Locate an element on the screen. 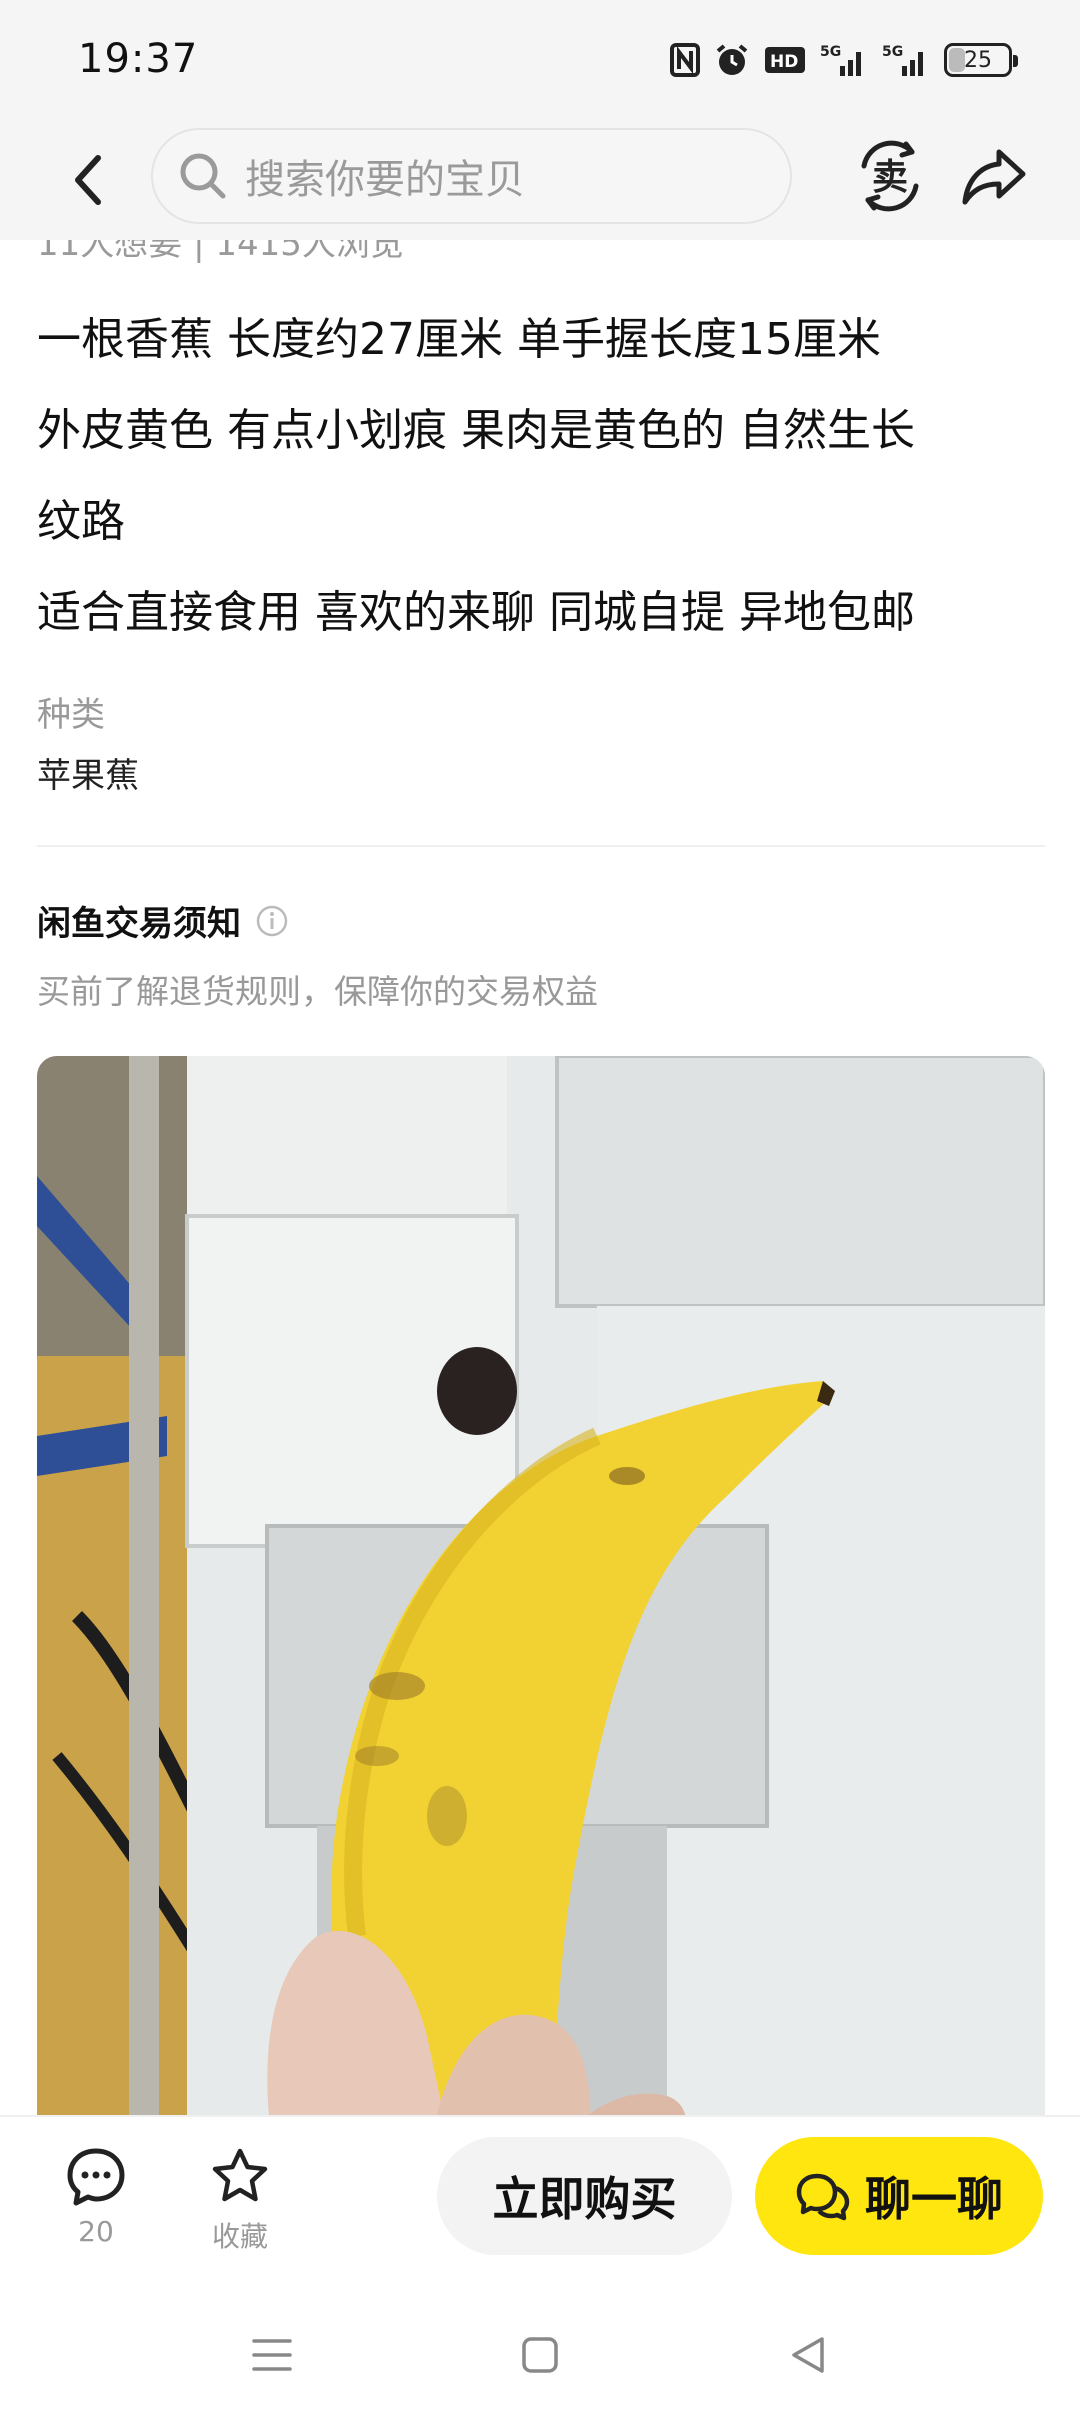 The image size is (1080, 2412). nfc-icon is located at coordinates (685, 60).